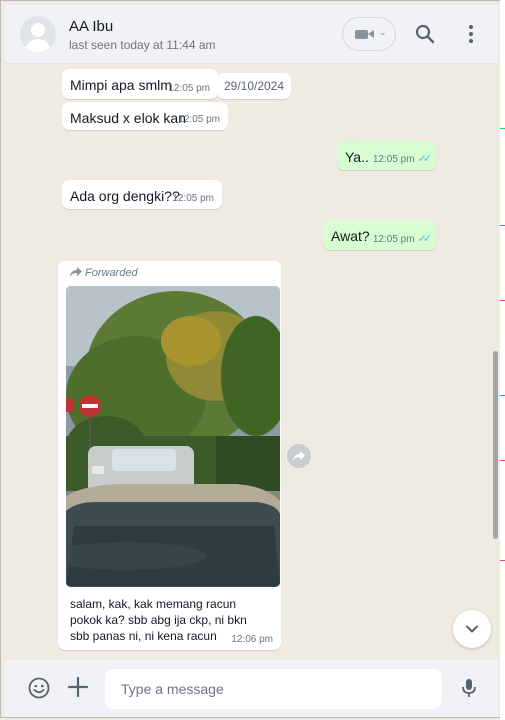  I want to click on video-call-icon-lens, so click(371, 34).